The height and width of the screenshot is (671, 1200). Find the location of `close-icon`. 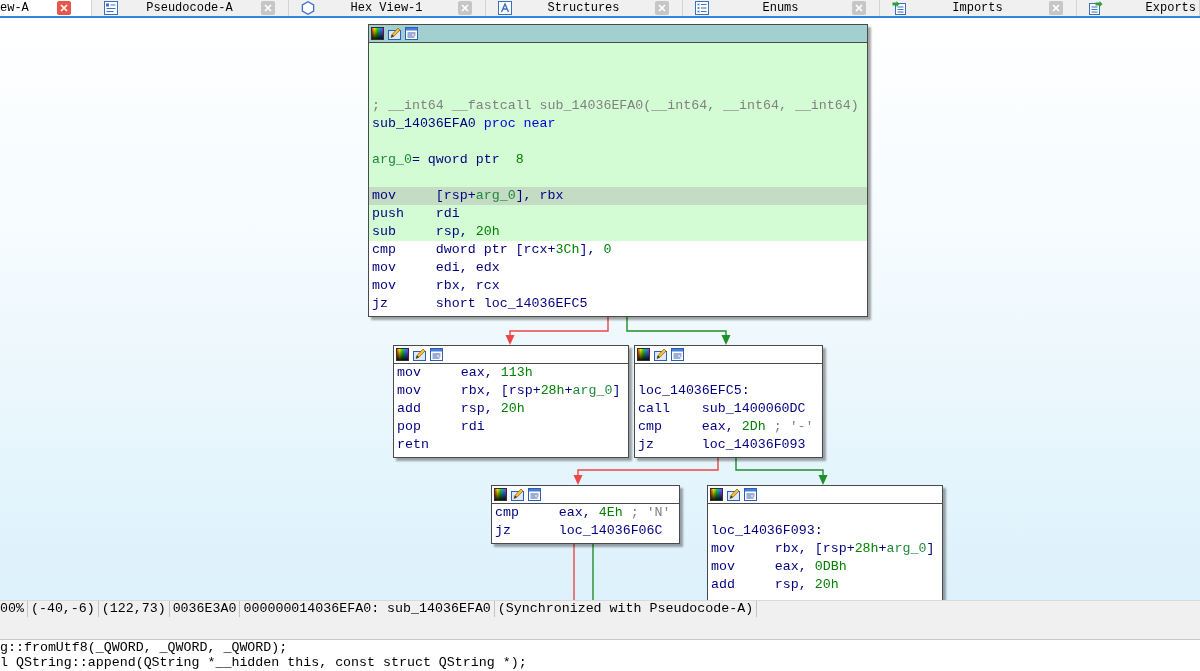

close-icon is located at coordinates (64, 8).